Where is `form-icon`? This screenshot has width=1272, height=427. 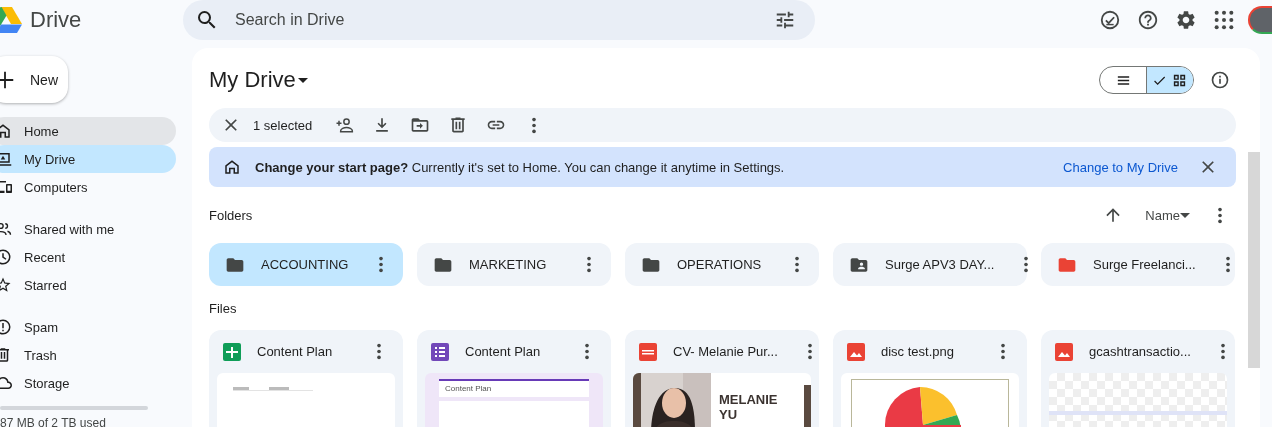 form-icon is located at coordinates (440, 351).